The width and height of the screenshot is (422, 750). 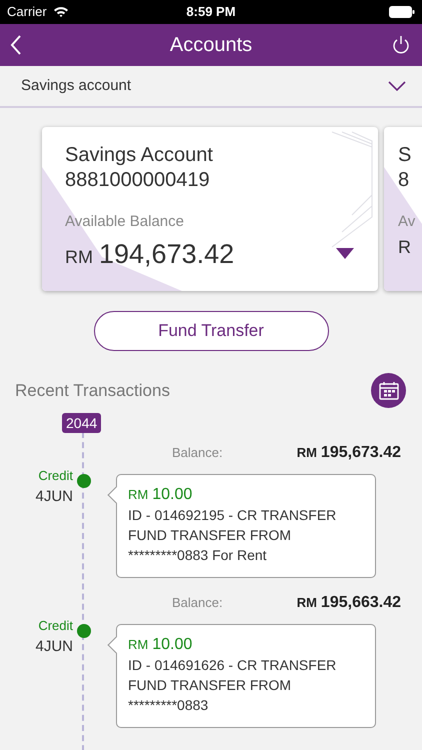 What do you see at coordinates (348, 603) in the screenshot?
I see `running-balance: RM 195,663.42` at bounding box center [348, 603].